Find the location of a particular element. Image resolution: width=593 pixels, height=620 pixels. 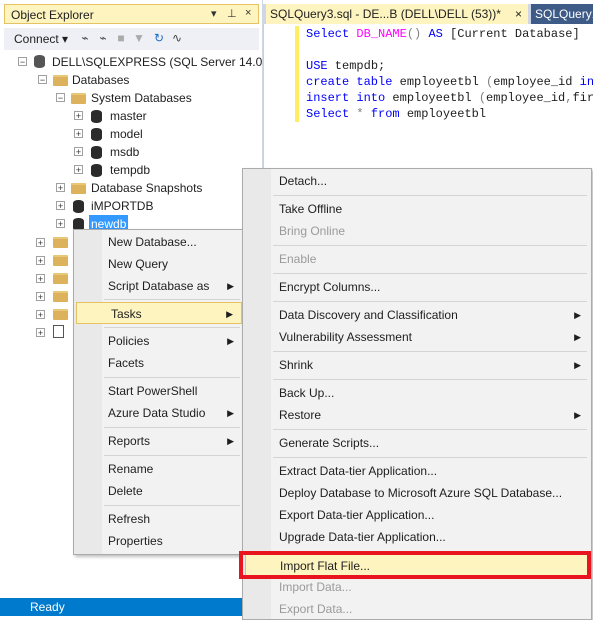

menu-item-start-powershell: Start PowerShell is located at coordinates (159, 391).